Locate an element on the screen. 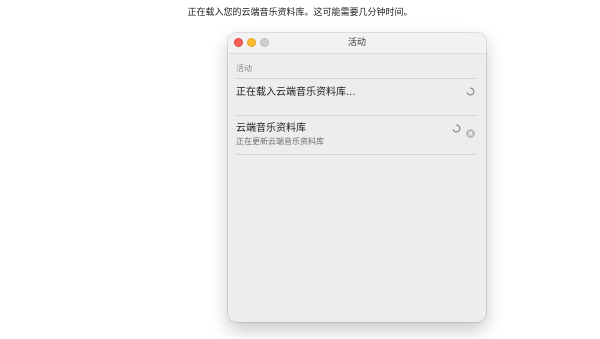 This screenshot has height=339, width=600. stop-icon is located at coordinates (470, 133).